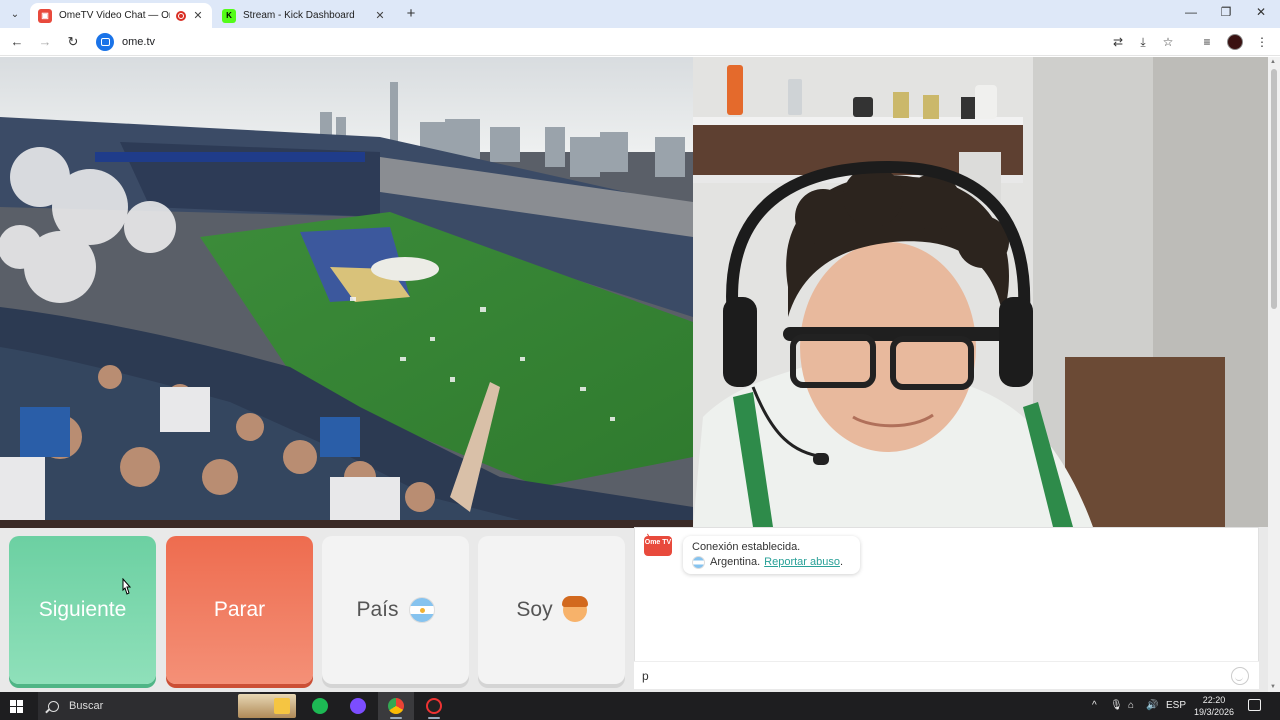 Image resolution: width=1280 pixels, height=720 pixels. What do you see at coordinates (1274, 189) in the screenshot?
I see `scrollbar-thumb` at bounding box center [1274, 189].